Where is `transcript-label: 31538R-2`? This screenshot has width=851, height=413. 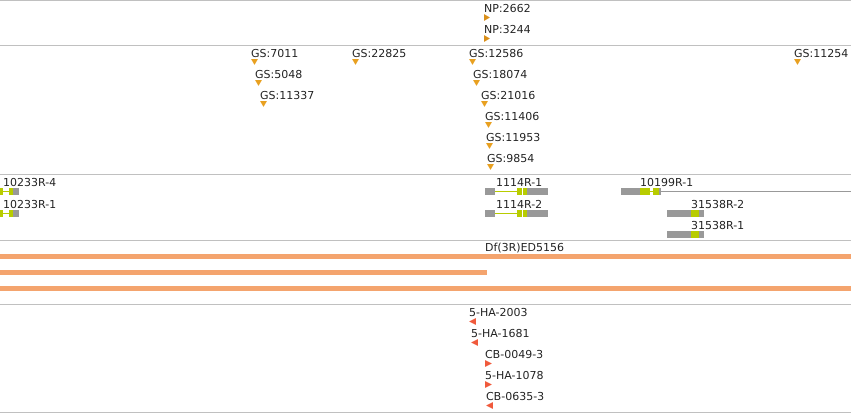
transcript-label: 31538R-2 is located at coordinates (717, 204).